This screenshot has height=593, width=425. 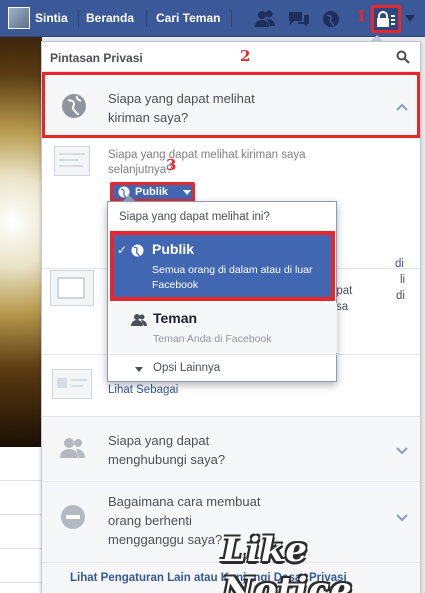 What do you see at coordinates (402, 107) in the screenshot?
I see `chevron-up-icon` at bounding box center [402, 107].